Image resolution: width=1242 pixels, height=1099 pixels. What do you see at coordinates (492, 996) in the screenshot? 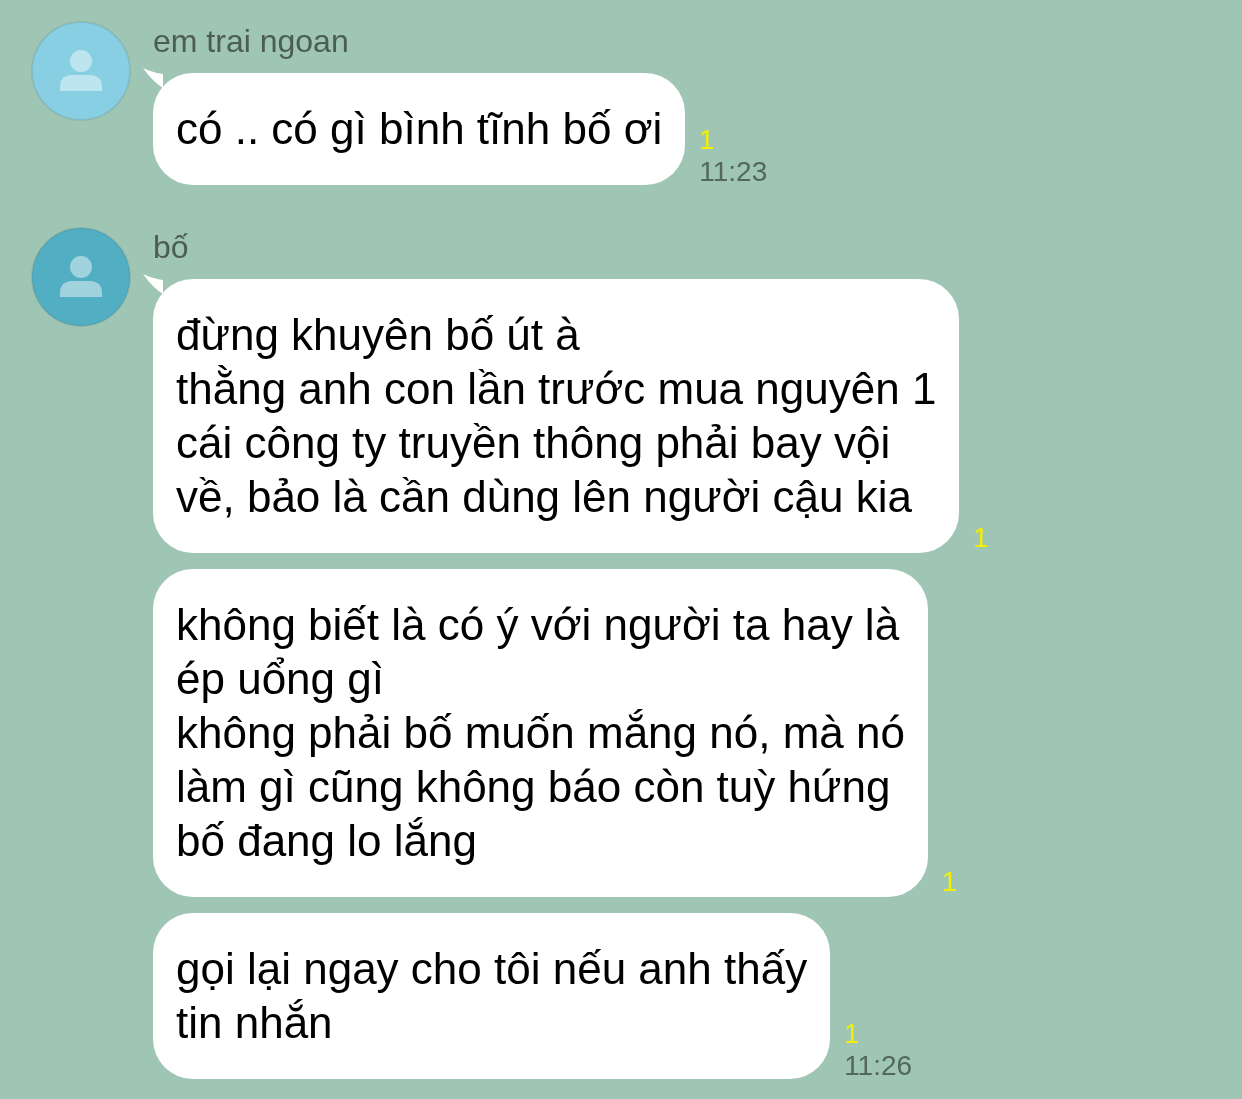
I see `message-text: gọi lại ngay cho tôi nếu anh thấy tin nhắn` at bounding box center [492, 996].